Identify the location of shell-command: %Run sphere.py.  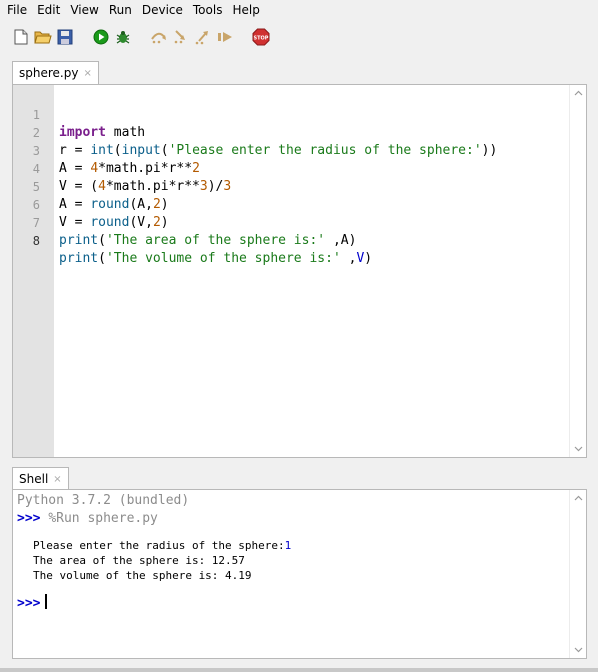
(103, 518).